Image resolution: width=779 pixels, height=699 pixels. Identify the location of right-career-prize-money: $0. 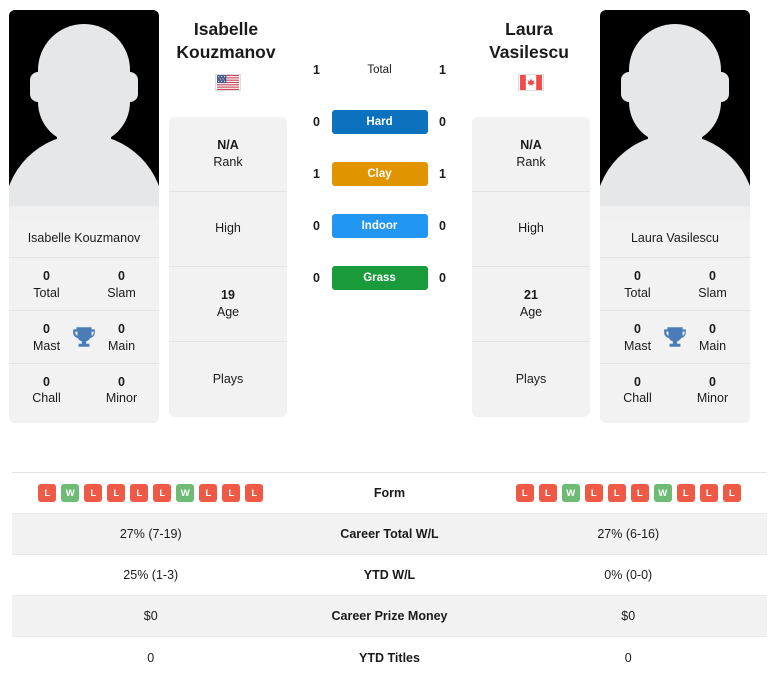
(628, 616).